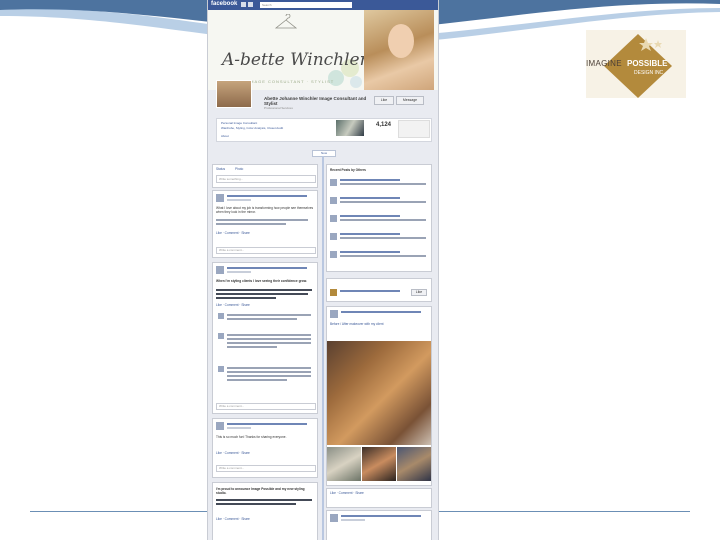 Image resolution: width=720 pixels, height=540 pixels. What do you see at coordinates (647, 63) in the screenshot?
I see `logo-word-possible: POSSIBLE` at bounding box center [647, 63].